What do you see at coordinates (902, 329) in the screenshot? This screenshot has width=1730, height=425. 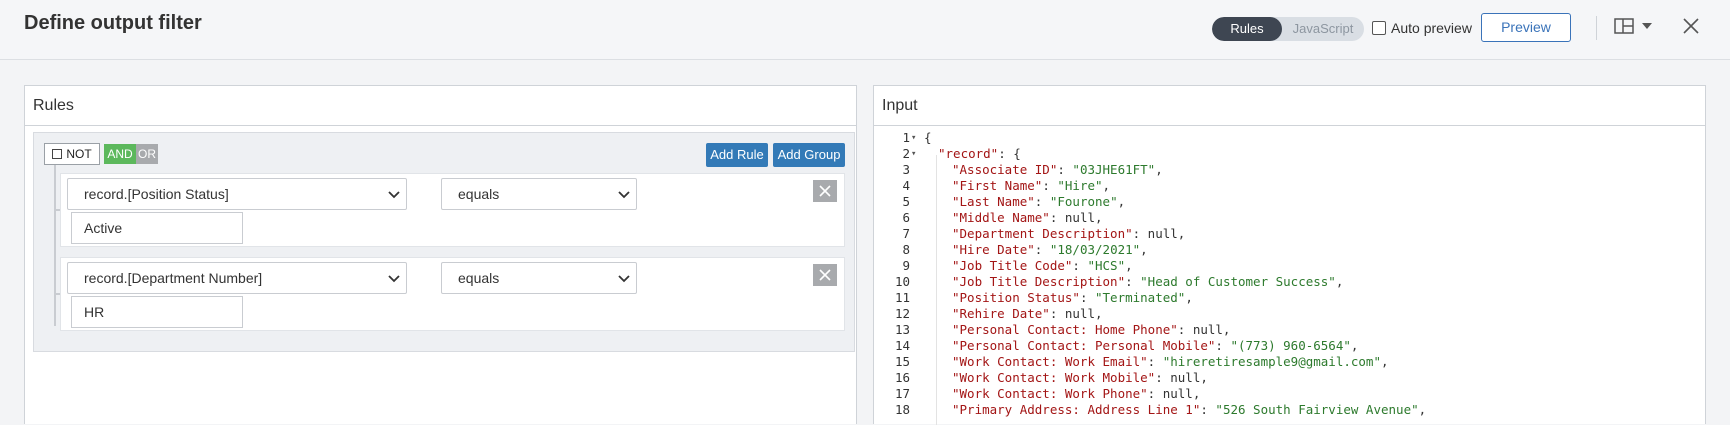 I see `line-number: 13` at bounding box center [902, 329].